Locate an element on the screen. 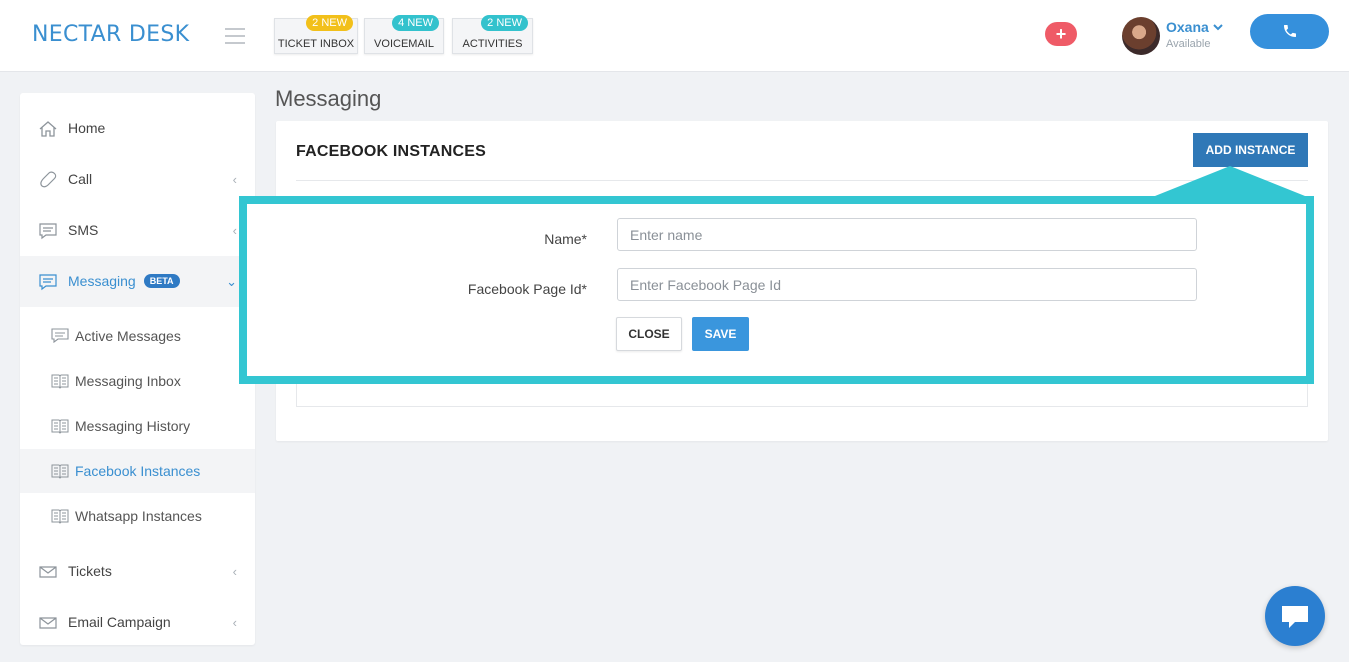  chat-bubble-icon is located at coordinates (1295, 617).